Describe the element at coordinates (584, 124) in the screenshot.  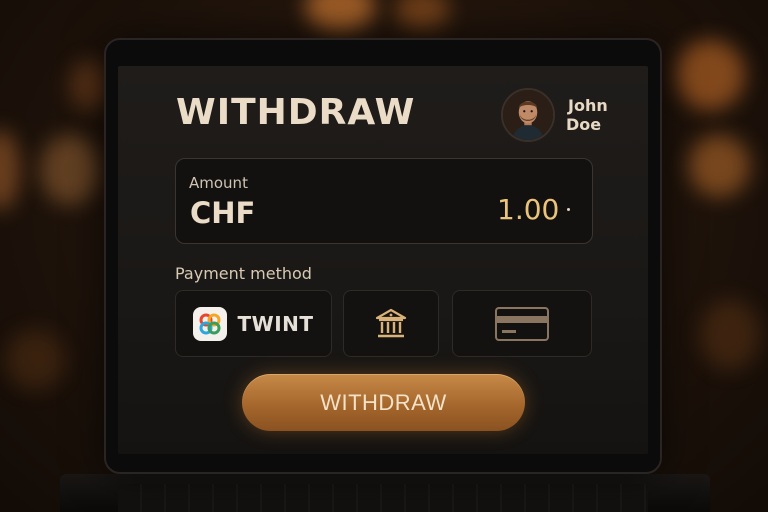
I see `user-last-name: Doe` at that location.